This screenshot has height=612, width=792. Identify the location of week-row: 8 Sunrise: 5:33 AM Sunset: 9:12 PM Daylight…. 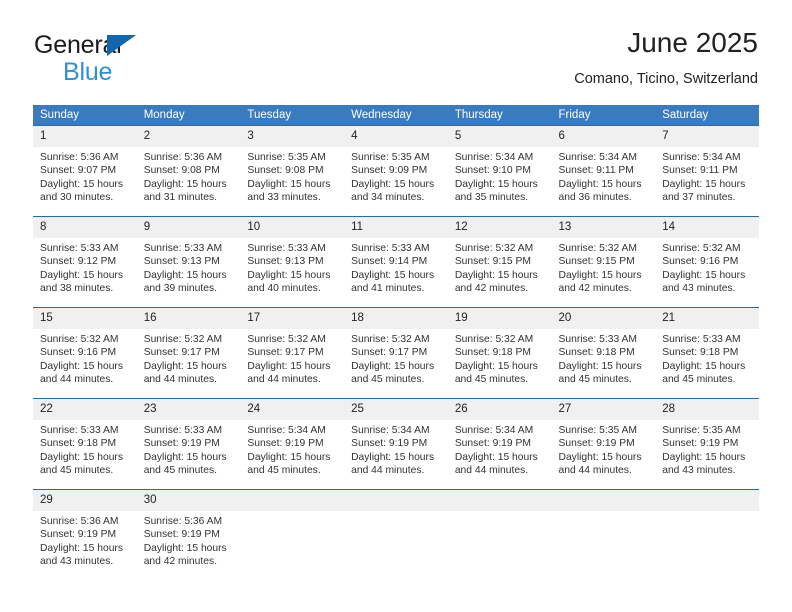
(396, 262).